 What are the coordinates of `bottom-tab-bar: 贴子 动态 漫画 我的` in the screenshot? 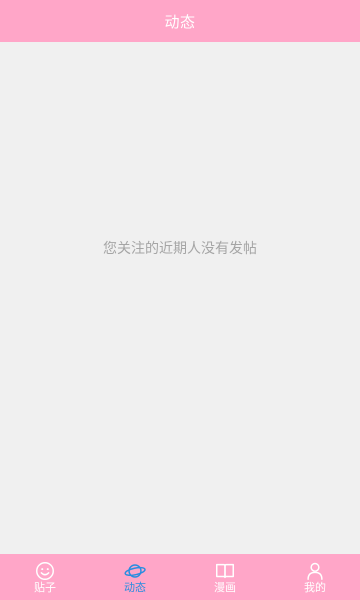 It's located at (180, 577).